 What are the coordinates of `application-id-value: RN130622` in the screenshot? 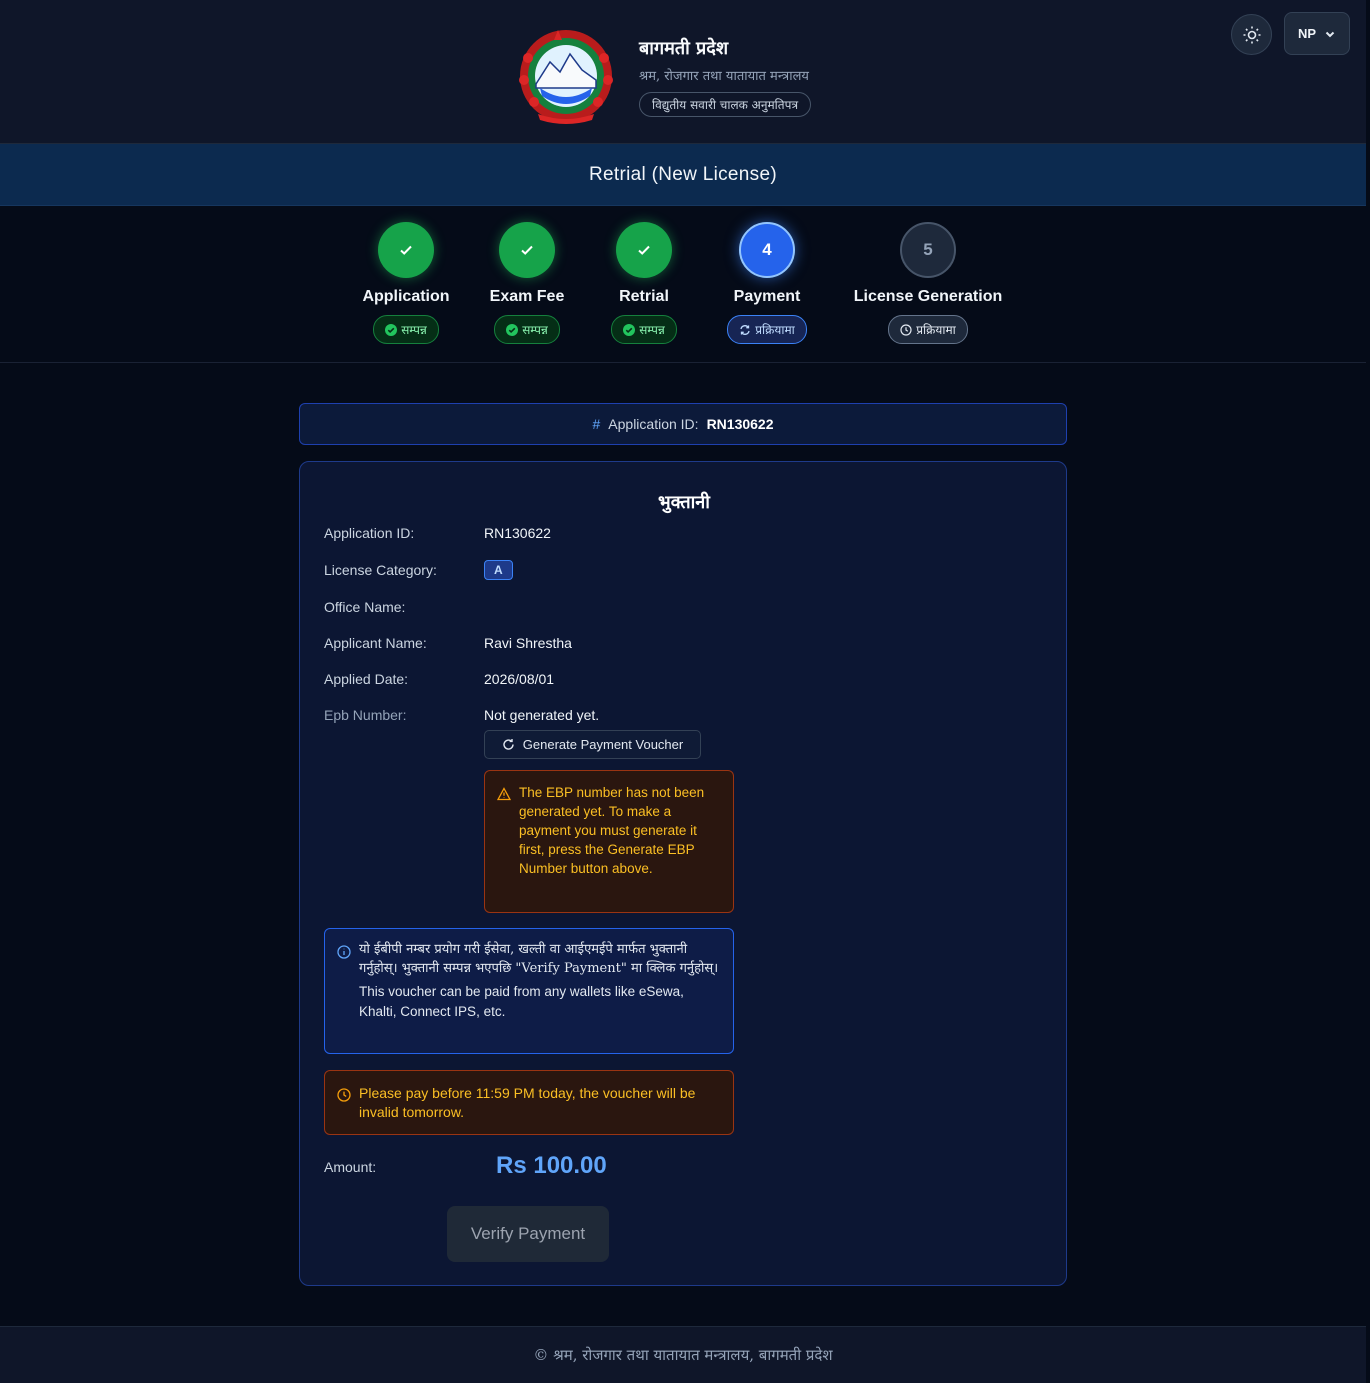 It's located at (740, 424).